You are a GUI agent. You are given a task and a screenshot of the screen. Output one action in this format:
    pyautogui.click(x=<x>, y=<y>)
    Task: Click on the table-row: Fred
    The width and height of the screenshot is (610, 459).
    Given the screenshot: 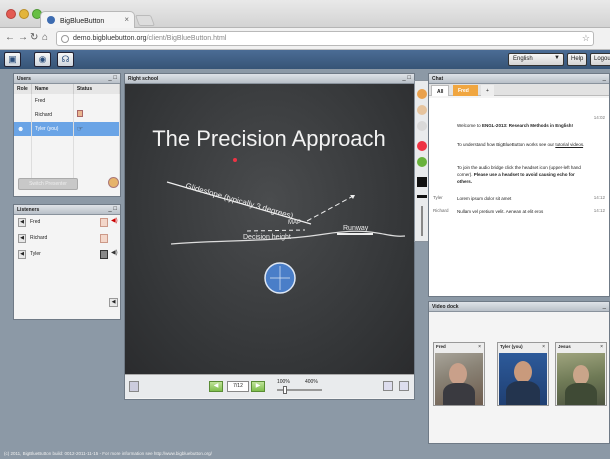 What is the action you would take?
    pyautogui.click(x=67, y=100)
    